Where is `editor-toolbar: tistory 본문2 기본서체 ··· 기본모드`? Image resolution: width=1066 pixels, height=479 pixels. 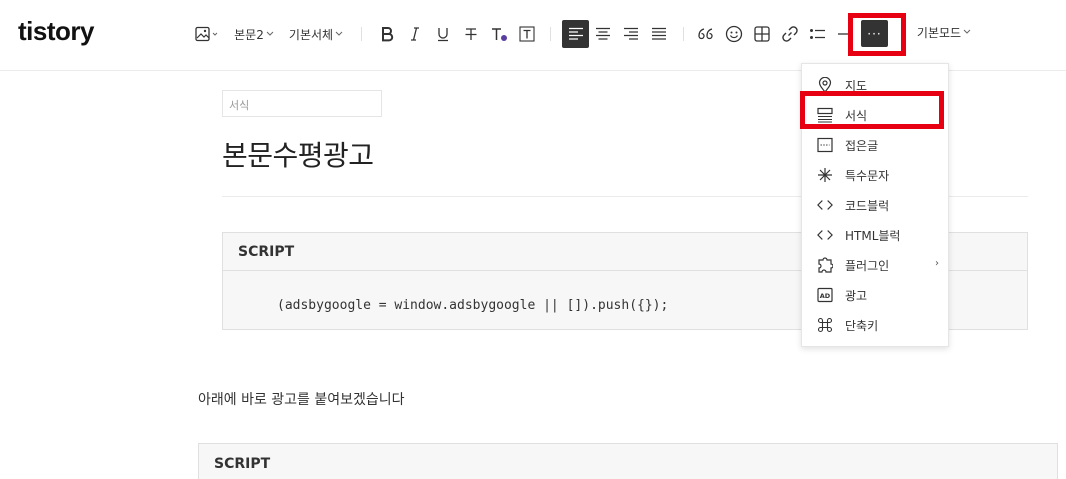 editor-toolbar: tistory 본문2 기본서체 ··· 기본모드 is located at coordinates (533, 35).